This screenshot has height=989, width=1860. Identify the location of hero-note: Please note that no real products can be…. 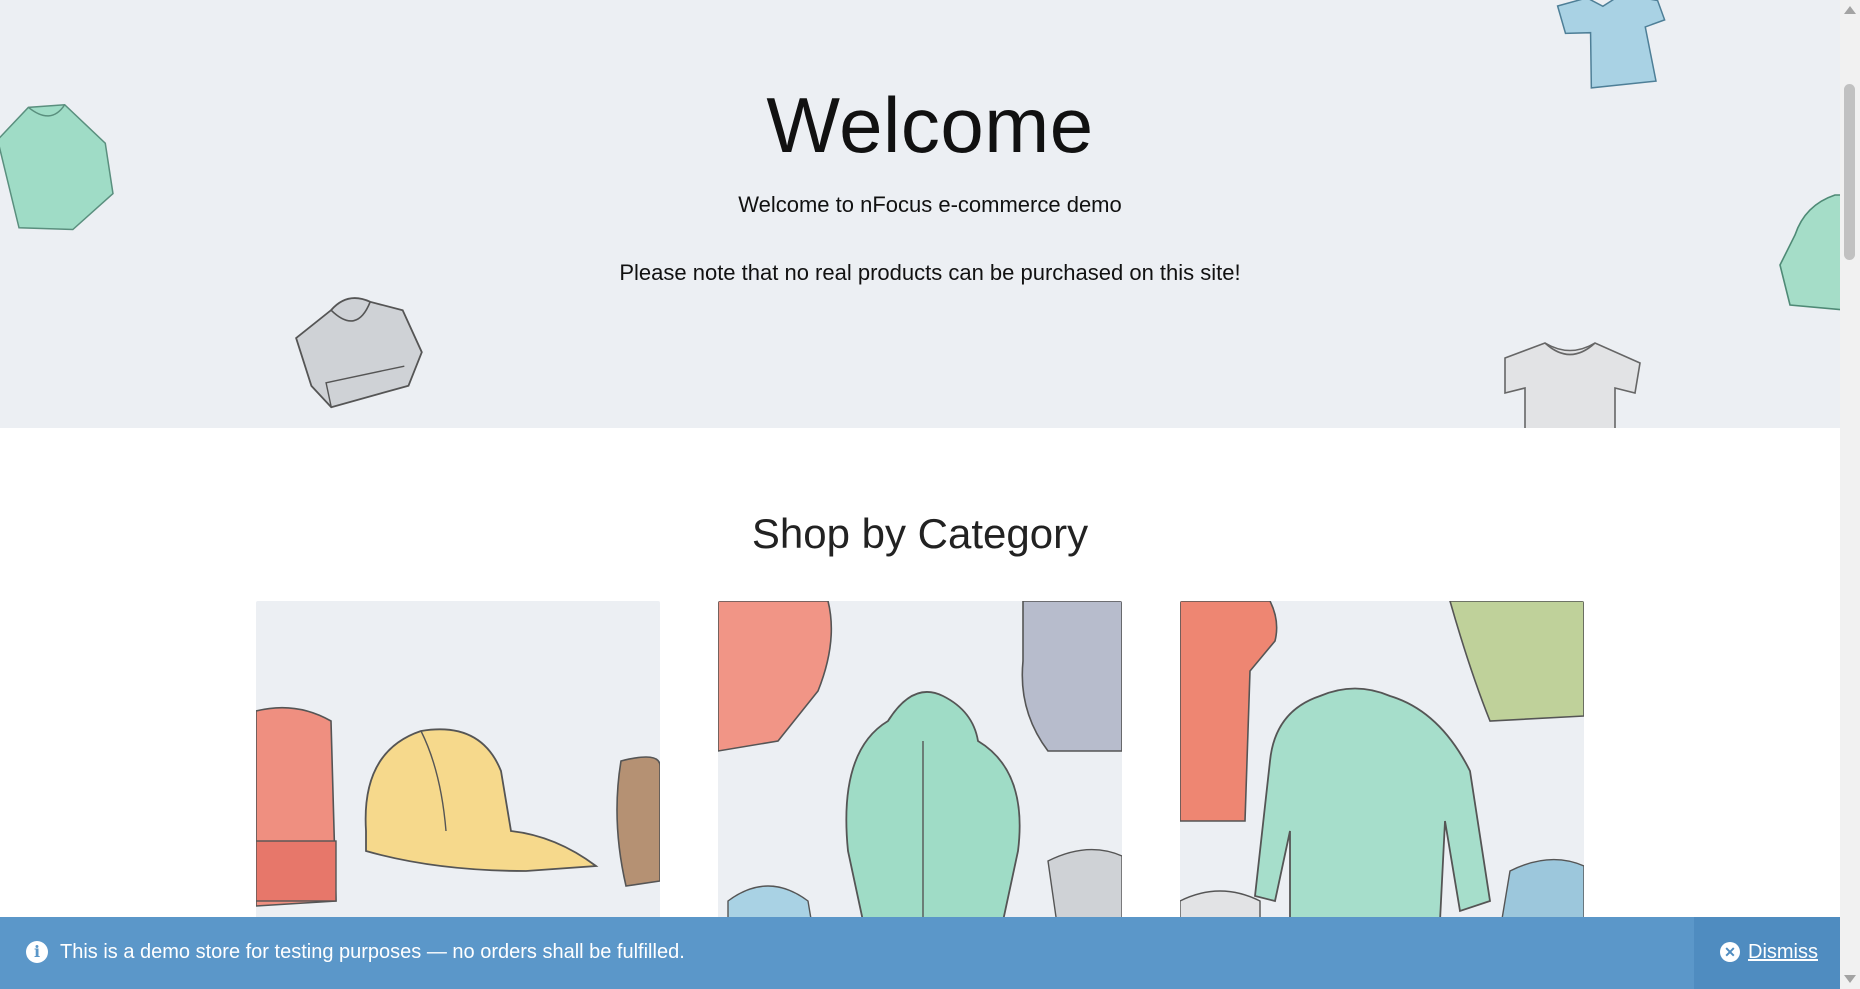
(930, 272).